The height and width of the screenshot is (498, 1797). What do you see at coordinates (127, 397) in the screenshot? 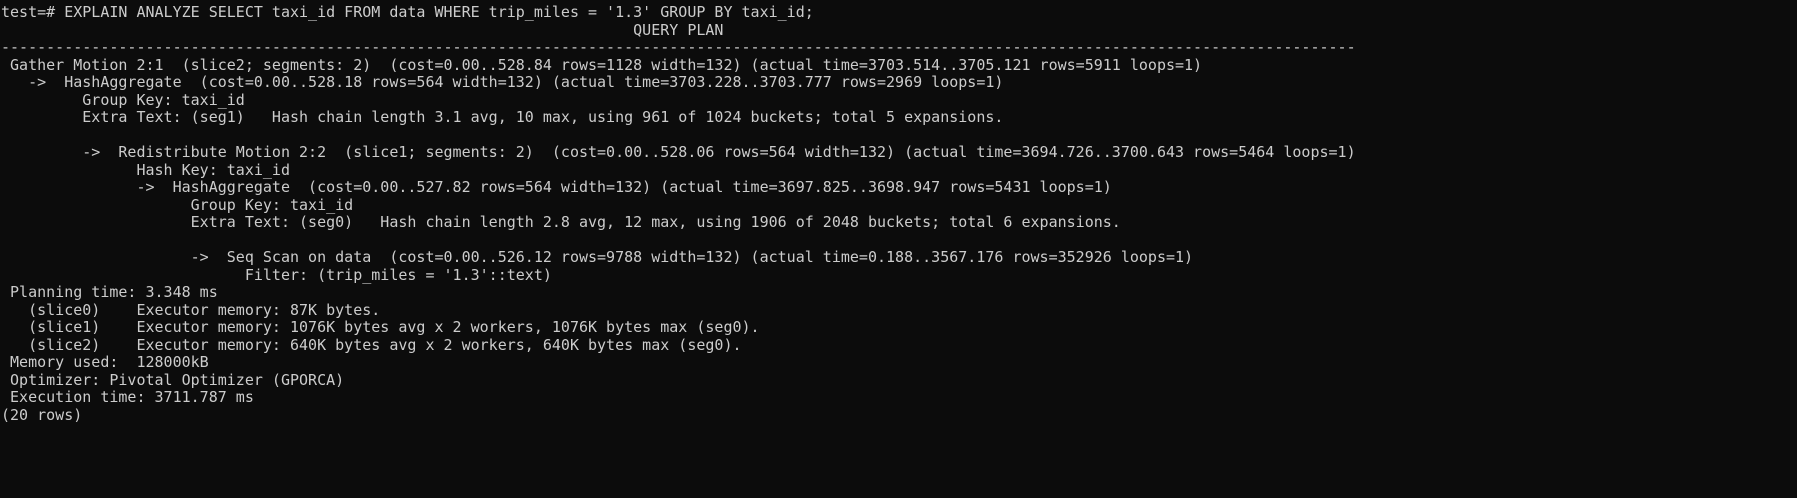
I see `execution-time: Execution time: 3711.787 ms` at bounding box center [127, 397].